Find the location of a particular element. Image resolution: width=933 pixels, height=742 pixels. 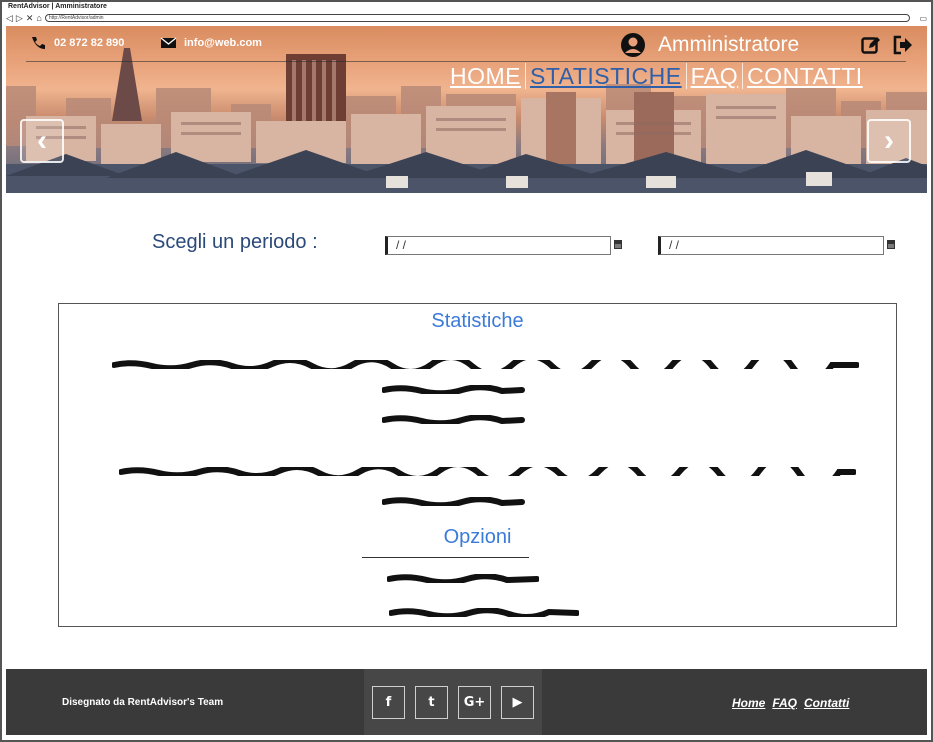

user-menu: Amministratore is located at coordinates (709, 45).